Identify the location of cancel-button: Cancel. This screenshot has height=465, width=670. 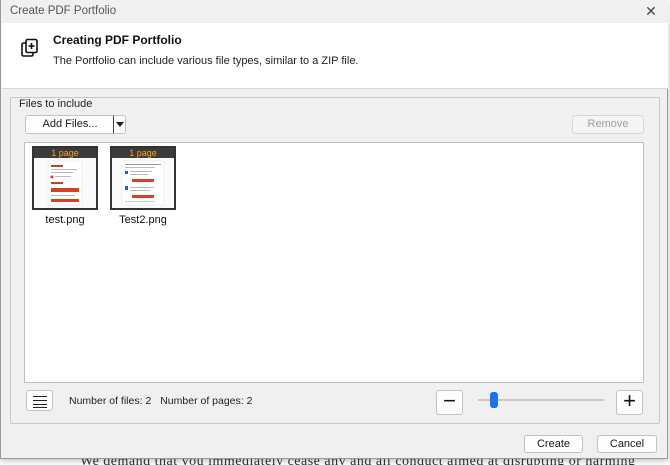
(627, 444).